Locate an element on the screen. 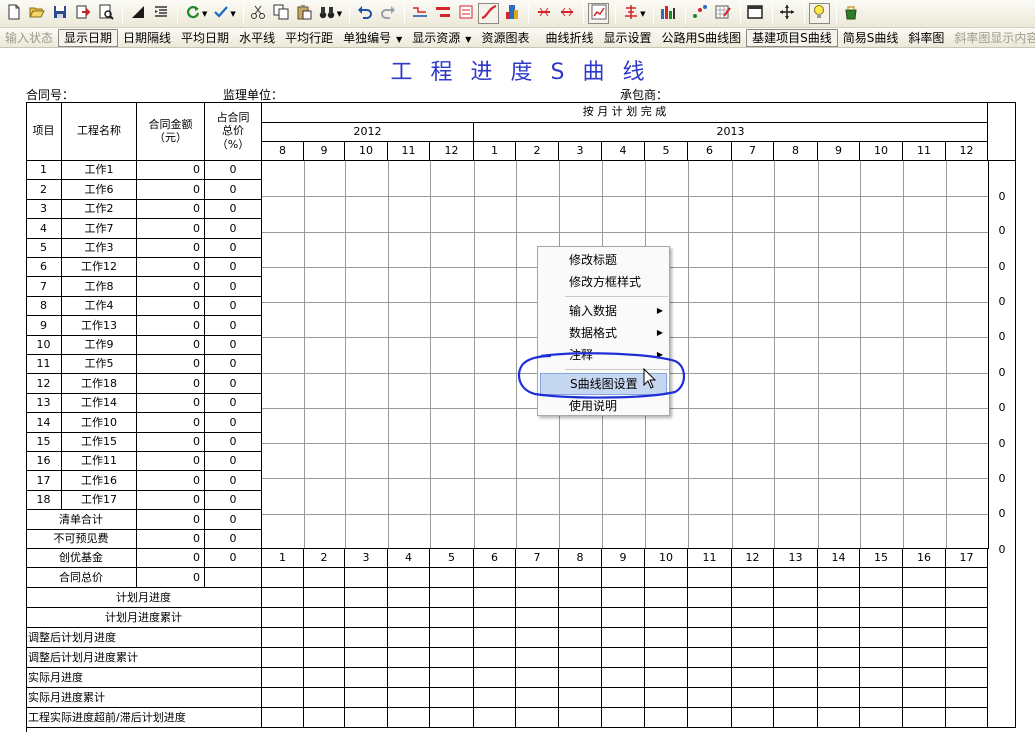  view-option-button: 平均日期 is located at coordinates (205, 38).